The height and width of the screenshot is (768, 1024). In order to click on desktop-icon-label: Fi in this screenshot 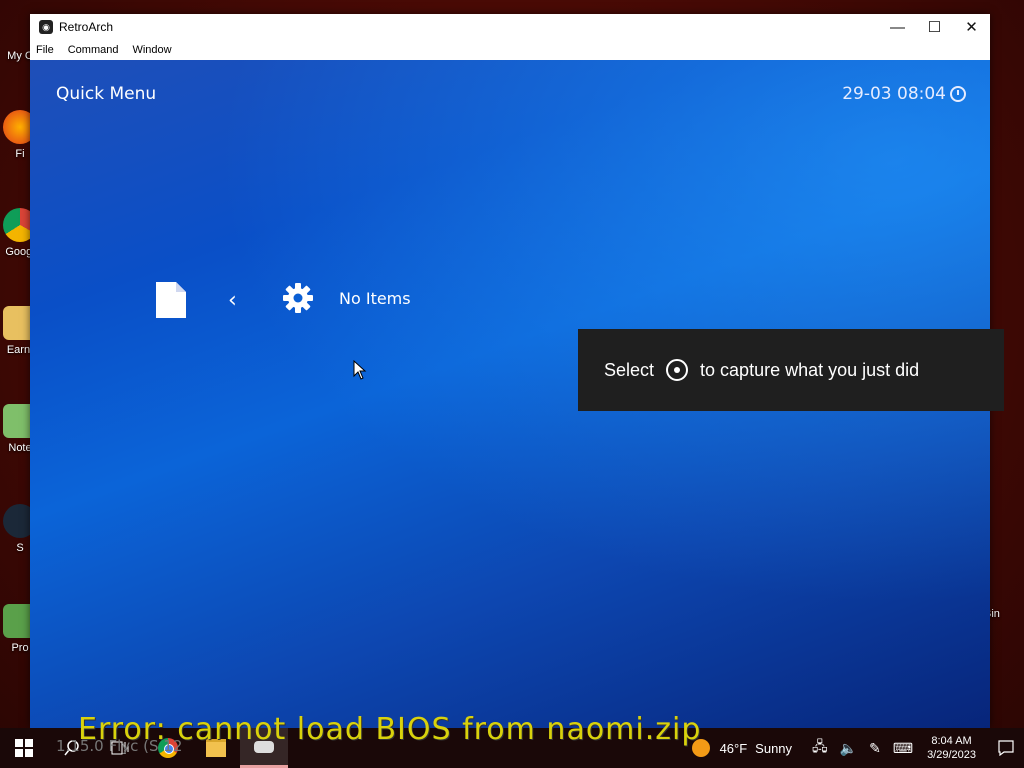, I will do `click(20, 154)`.